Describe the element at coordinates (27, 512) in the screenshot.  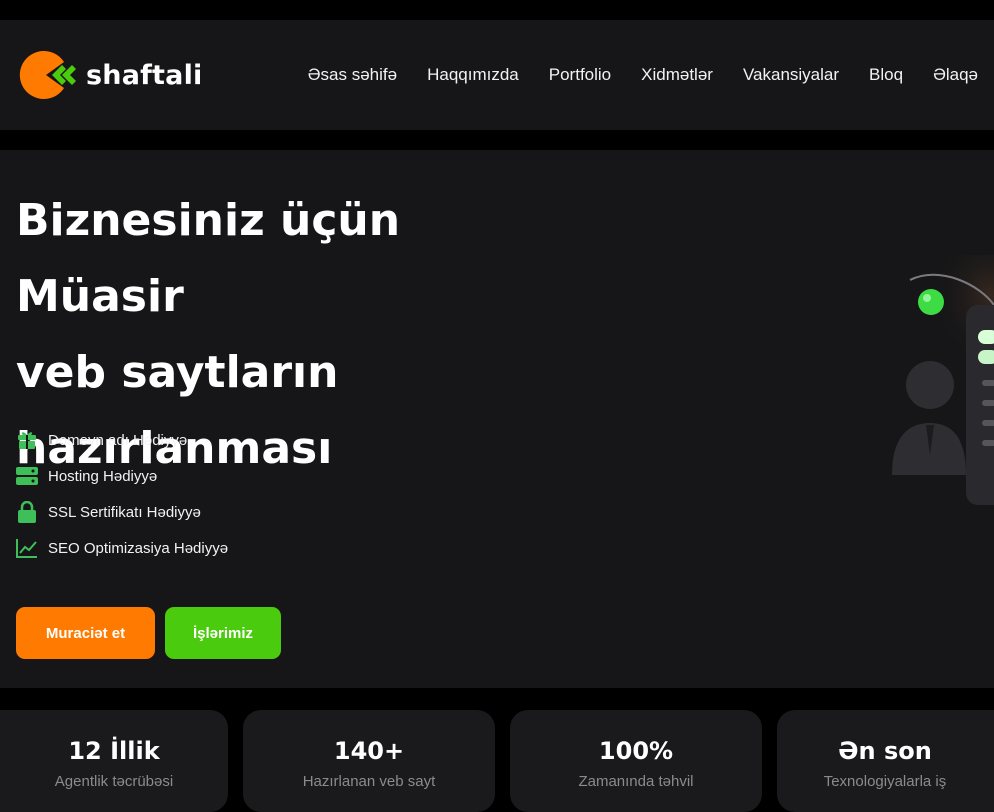
I see `lock-icon` at that location.